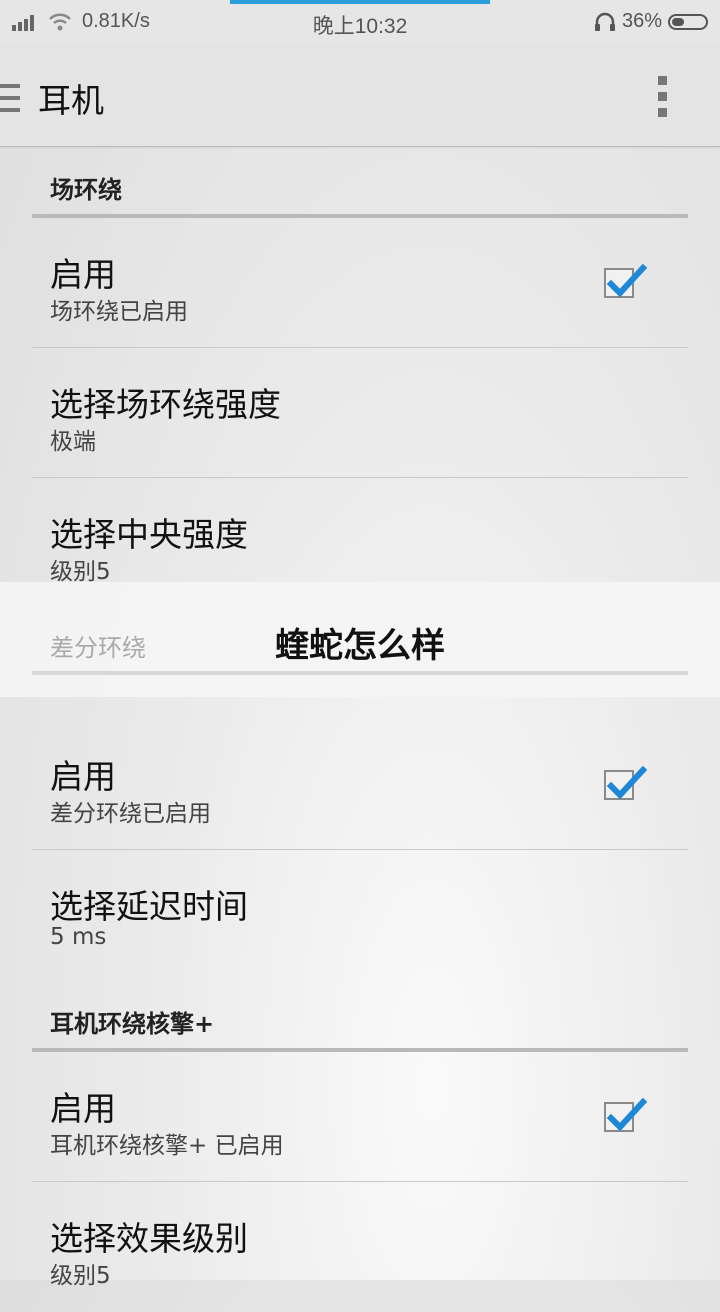 This screenshot has height=1312, width=720. What do you see at coordinates (360, 1016) in the screenshot?
I see `section-header-headphone-engine: 耳机环绕核擎+` at bounding box center [360, 1016].